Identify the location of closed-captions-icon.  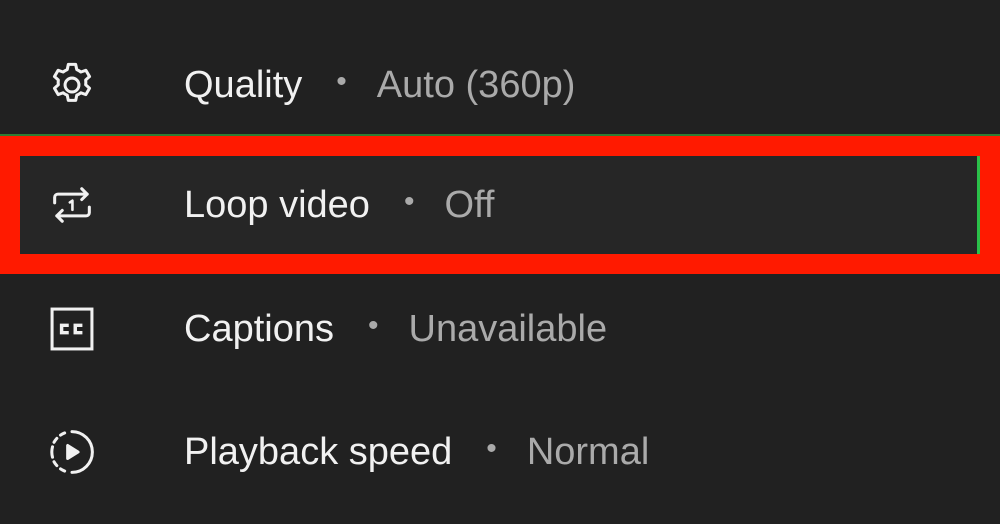
(72, 329).